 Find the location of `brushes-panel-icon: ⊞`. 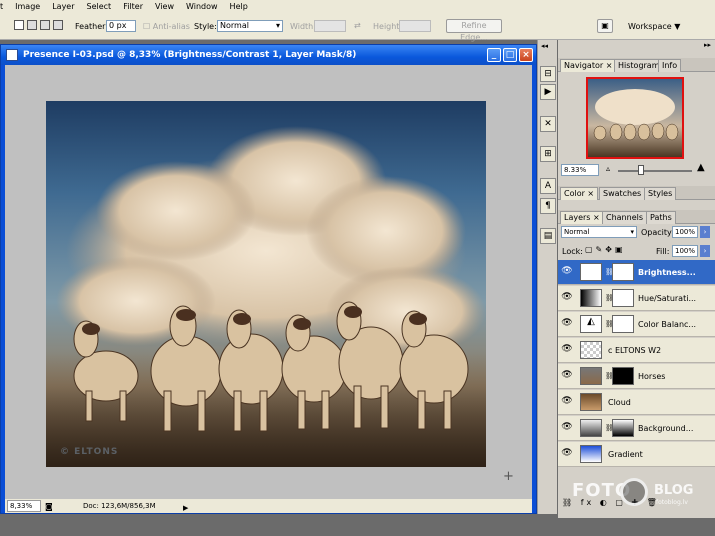

brushes-panel-icon: ⊞ is located at coordinates (548, 154).